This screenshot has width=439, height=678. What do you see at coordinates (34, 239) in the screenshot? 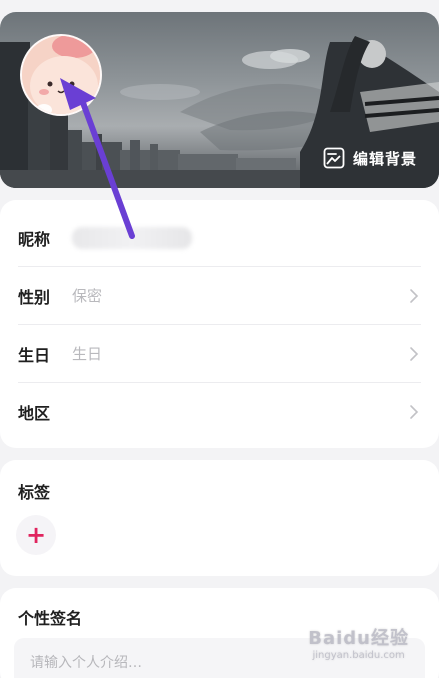
I see `nickname-label: 昵称` at bounding box center [34, 239].